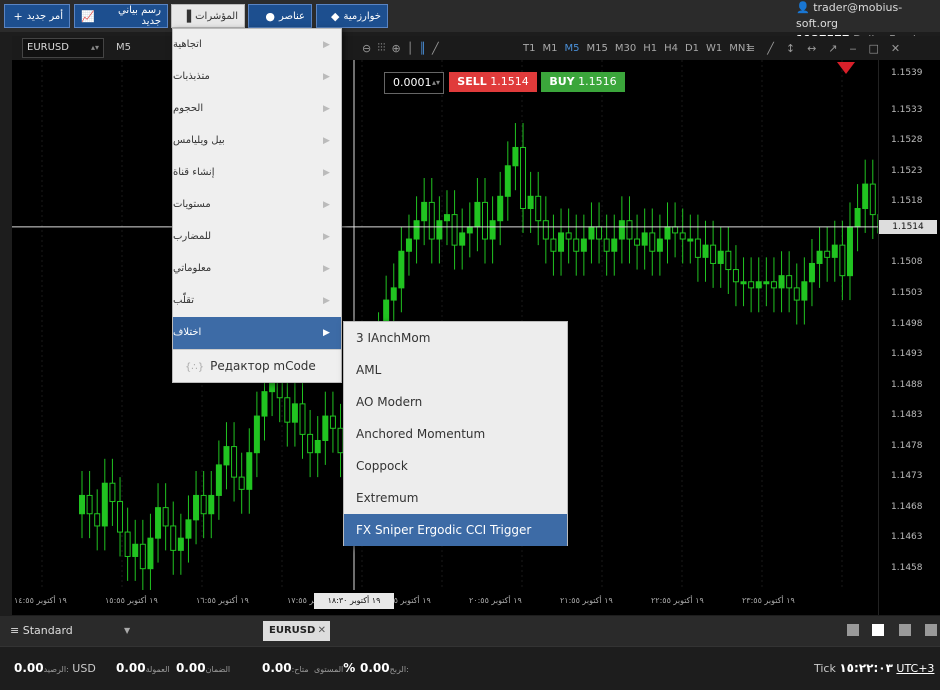  Describe the element at coordinates (650, 48) in the screenshot. I see `timeframe-h1: H1` at that location.